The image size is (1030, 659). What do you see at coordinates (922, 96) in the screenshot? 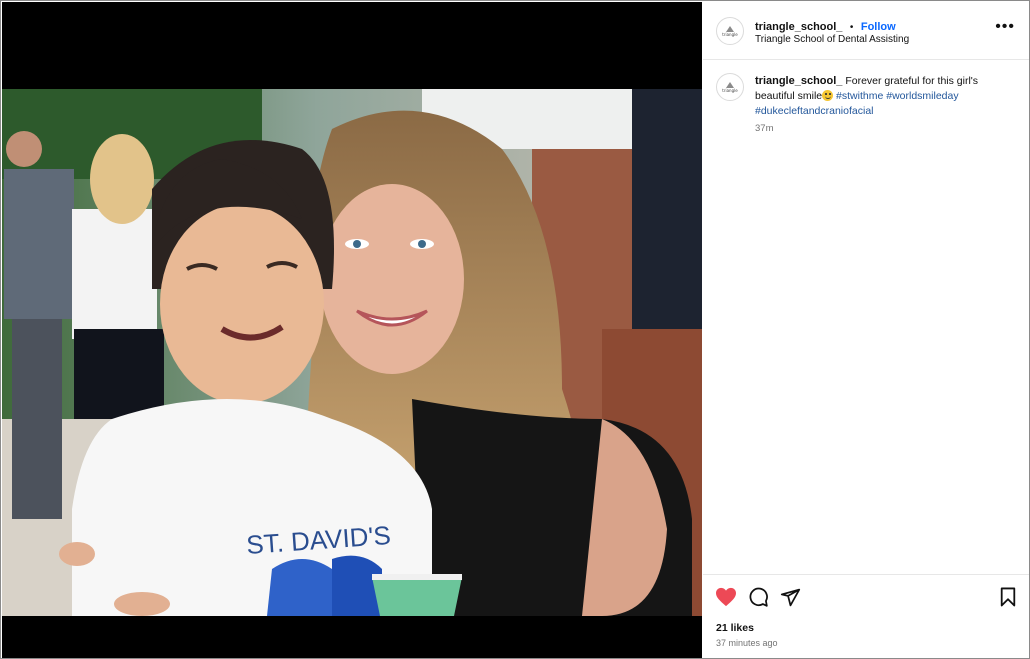
I see `hashtag-worldsmileday: #worldsmileday` at bounding box center [922, 96].